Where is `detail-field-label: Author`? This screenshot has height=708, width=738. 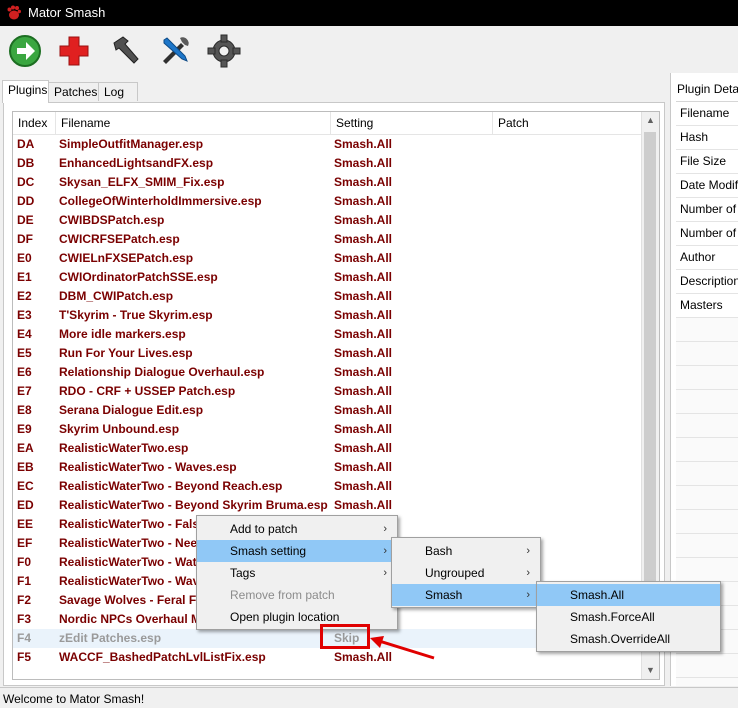 detail-field-label: Author is located at coordinates (707, 258).